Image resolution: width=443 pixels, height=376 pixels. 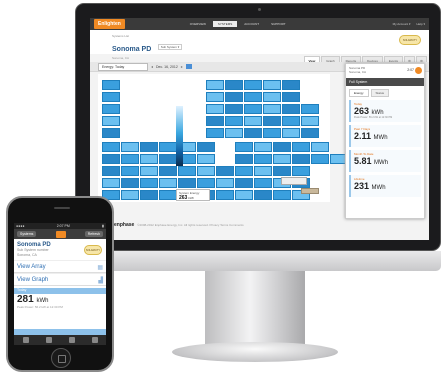 I want to click on systems-back-button: Systems, so click(x=27, y=234).